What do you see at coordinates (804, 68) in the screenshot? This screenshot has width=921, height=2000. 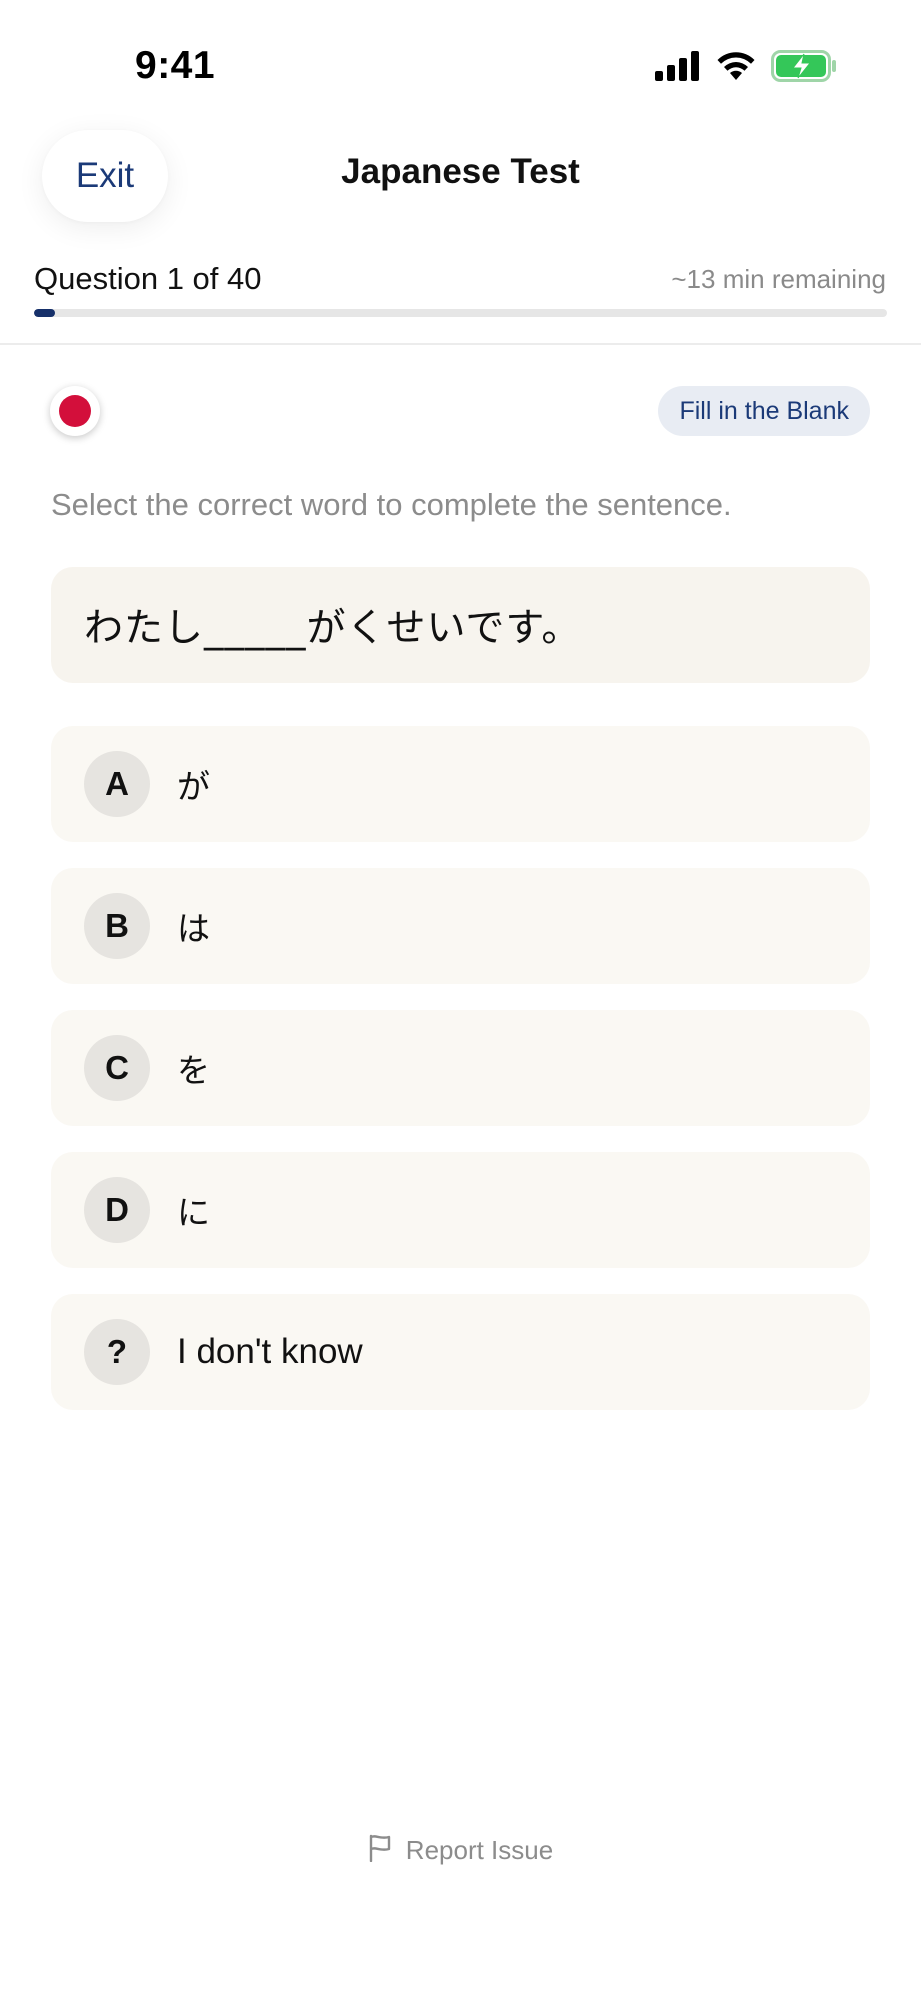 I see `battery-charging-icon` at bounding box center [804, 68].